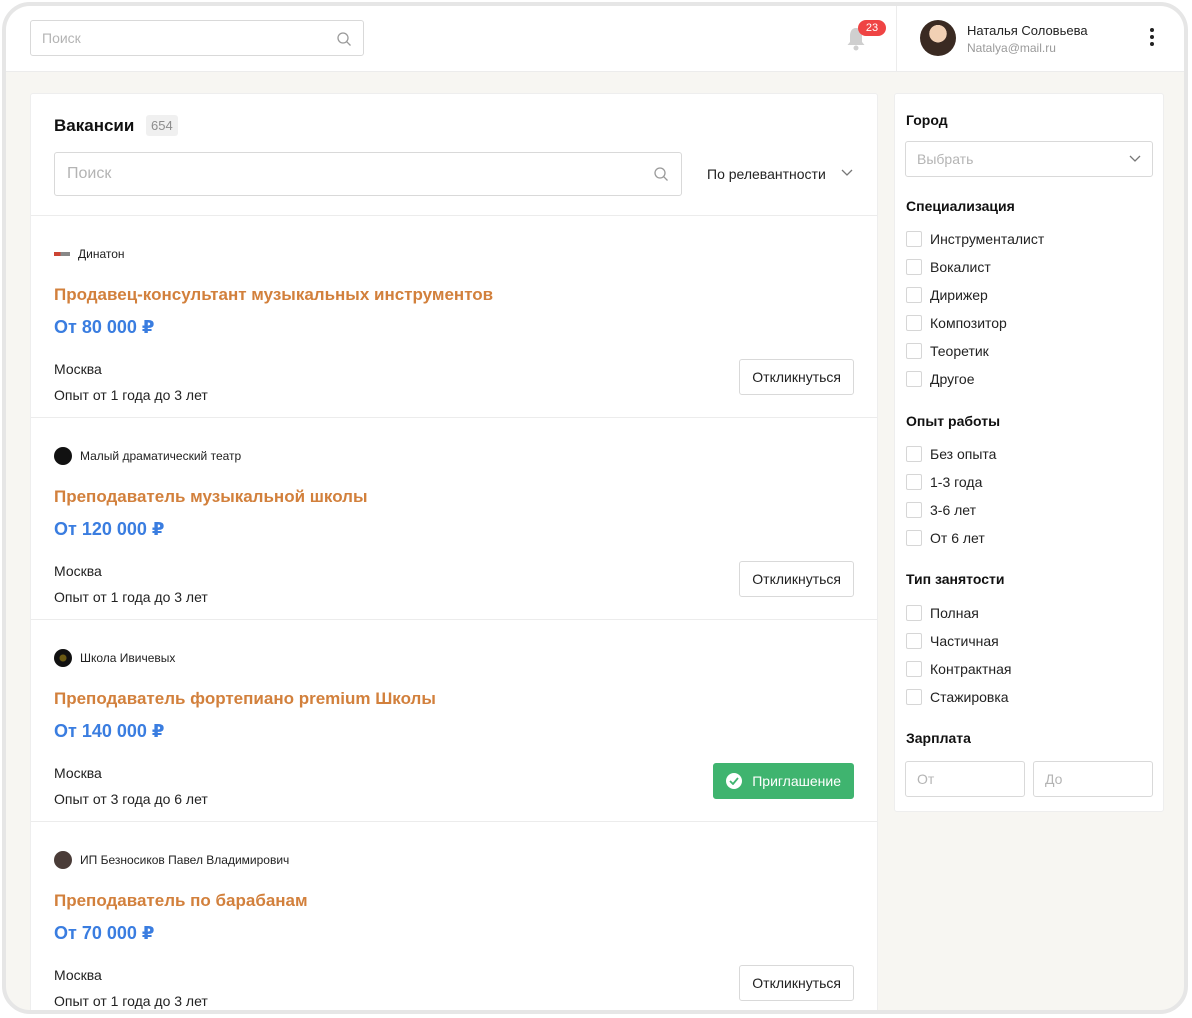 This screenshot has height=1018, width=1192. I want to click on checkbox-experience: От 6 лет, so click(945, 538).